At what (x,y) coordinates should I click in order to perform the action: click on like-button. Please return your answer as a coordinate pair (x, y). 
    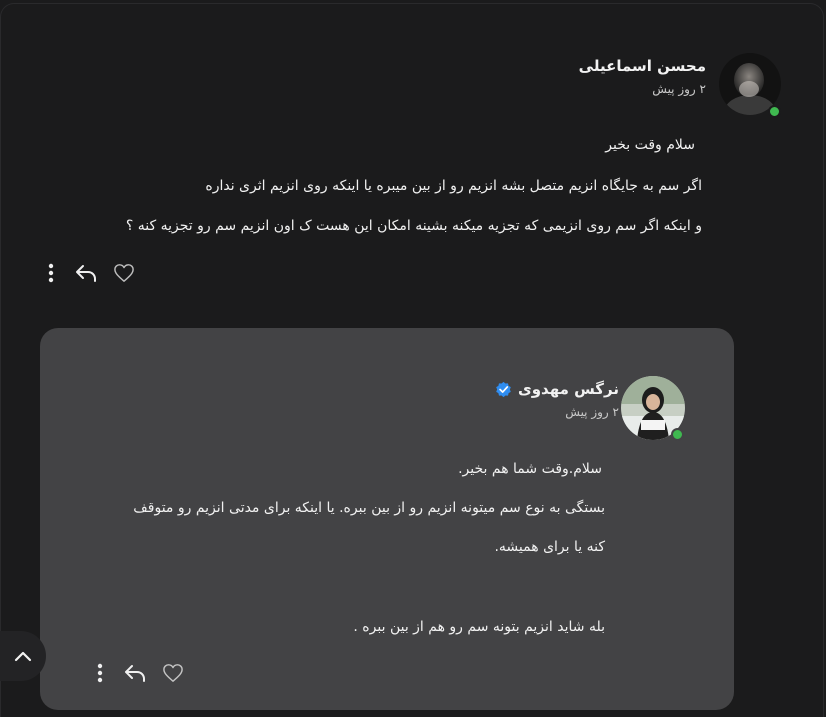
    Looking at the image, I should click on (124, 273).